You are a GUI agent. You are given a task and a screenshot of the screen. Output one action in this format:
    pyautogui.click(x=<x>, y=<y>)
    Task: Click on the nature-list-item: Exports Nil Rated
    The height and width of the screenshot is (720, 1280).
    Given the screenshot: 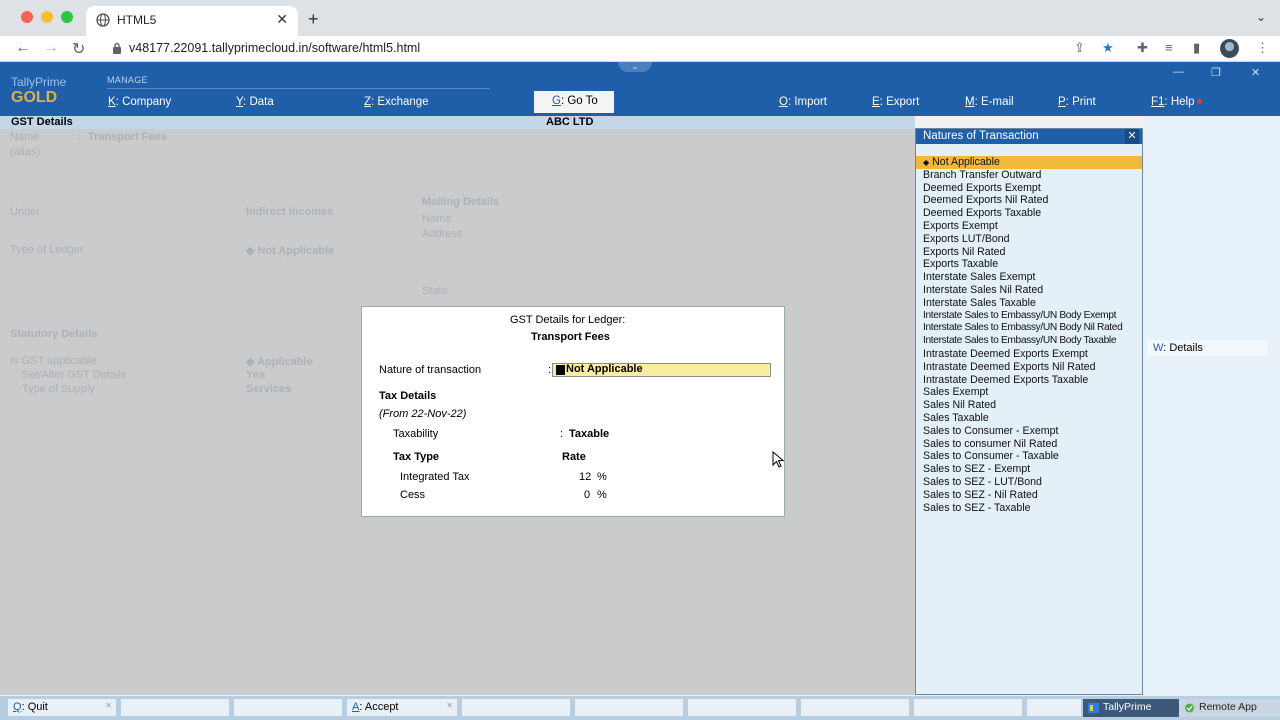 What is the action you would take?
    pyautogui.click(x=1029, y=252)
    